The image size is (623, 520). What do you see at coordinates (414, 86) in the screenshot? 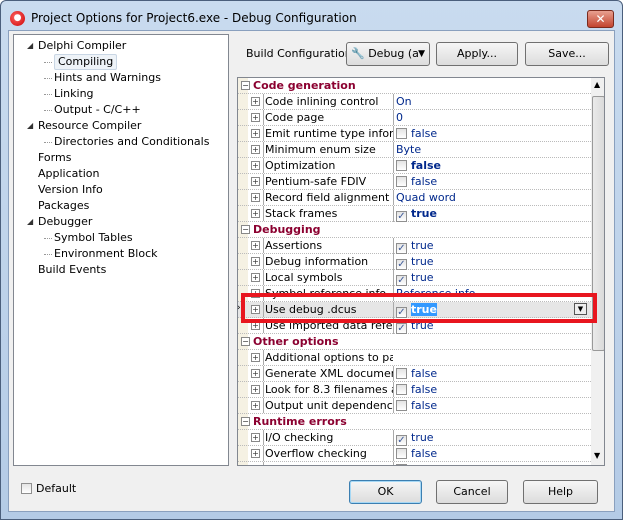
I see `category-row: − Code generation` at bounding box center [414, 86].